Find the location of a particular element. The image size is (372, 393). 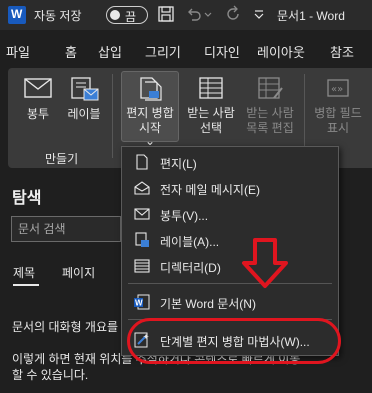

autosave-state: 끔 is located at coordinates (131, 17).